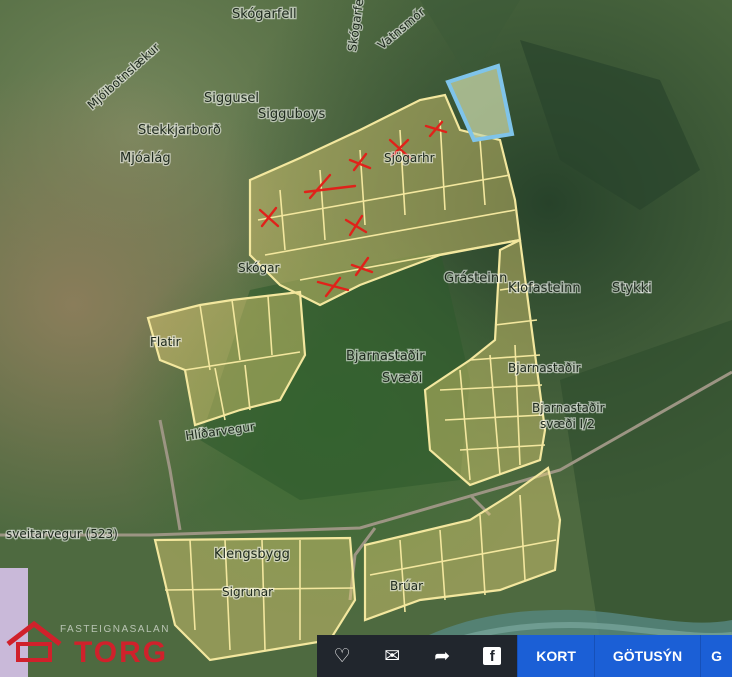  Describe the element at coordinates (647, 656) in the screenshot. I see `street-view-button: GÖTUSÝN` at that location.